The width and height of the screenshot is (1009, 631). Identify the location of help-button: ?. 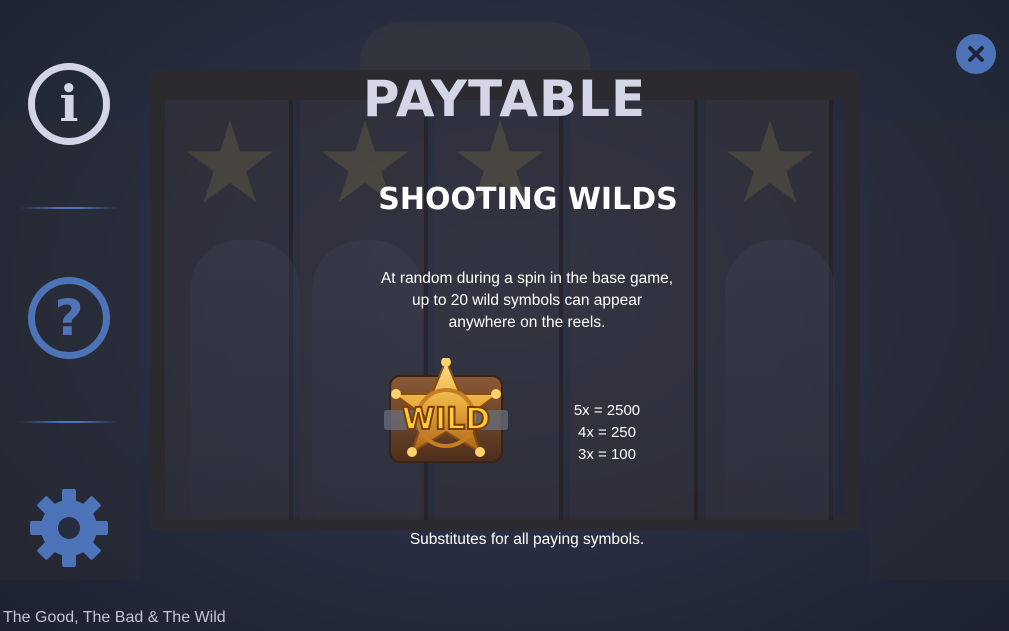
(69, 318).